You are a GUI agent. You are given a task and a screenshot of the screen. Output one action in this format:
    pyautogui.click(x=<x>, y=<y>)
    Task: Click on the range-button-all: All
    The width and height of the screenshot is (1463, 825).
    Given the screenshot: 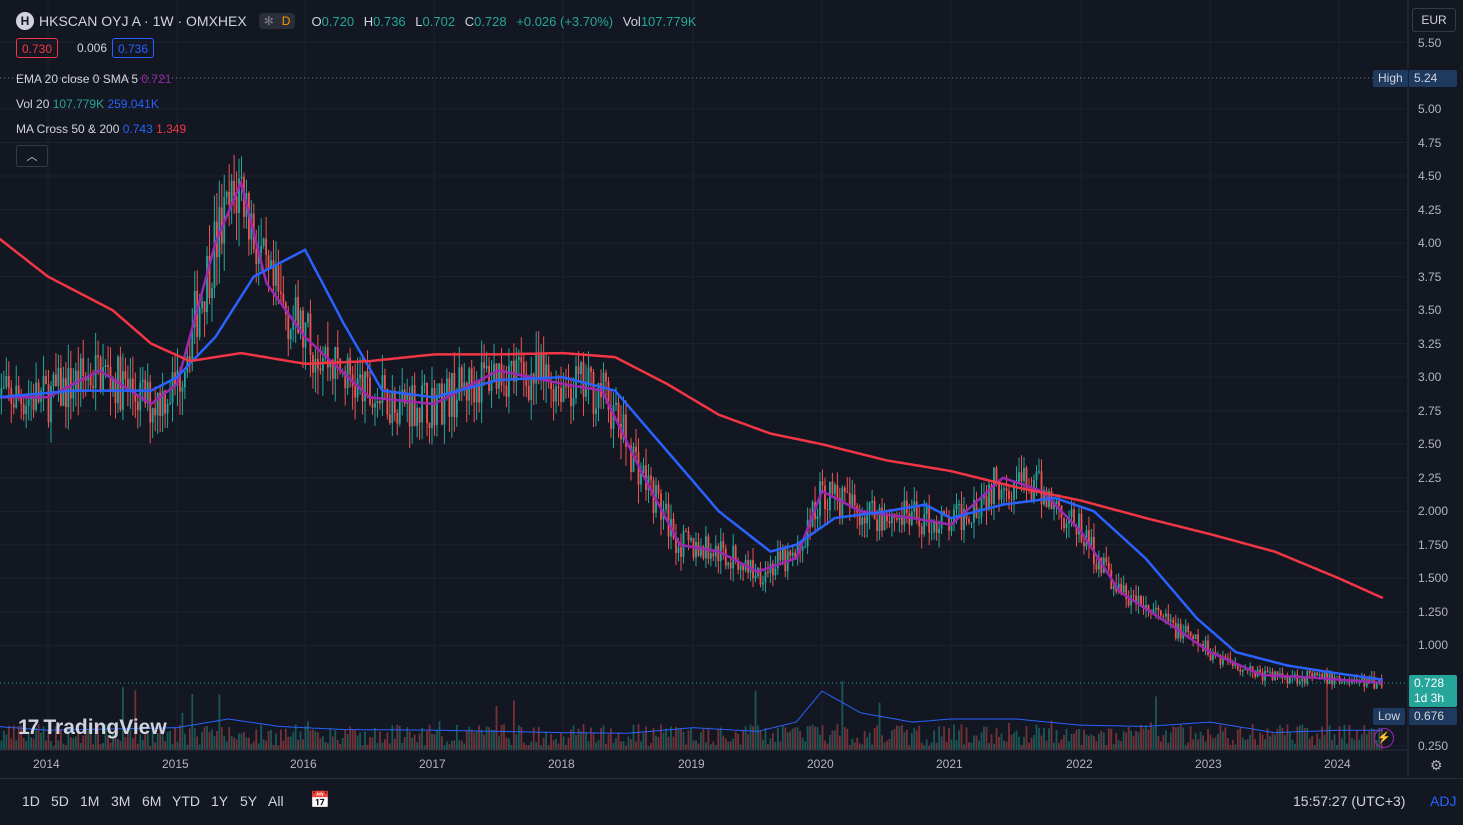 What is the action you would take?
    pyautogui.click(x=276, y=801)
    